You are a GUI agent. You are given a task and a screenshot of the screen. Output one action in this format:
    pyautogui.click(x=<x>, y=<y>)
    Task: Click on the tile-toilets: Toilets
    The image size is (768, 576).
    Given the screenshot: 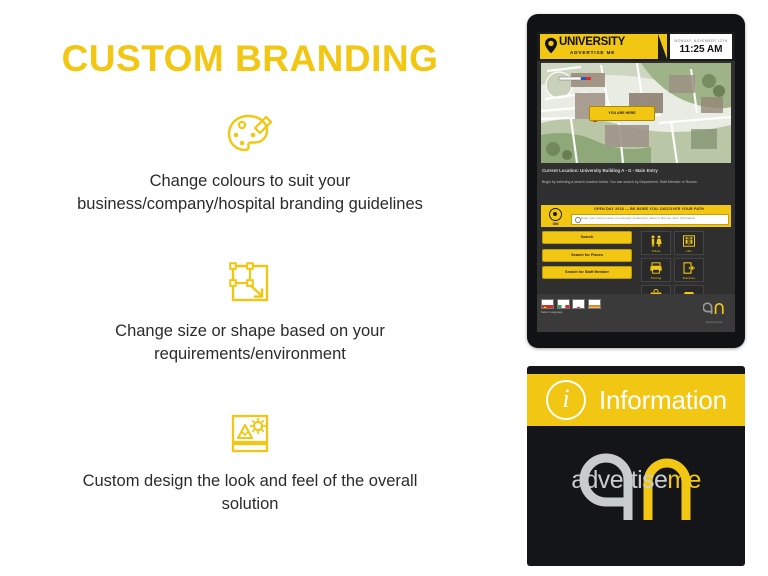 What is the action you would take?
    pyautogui.click(x=656, y=243)
    